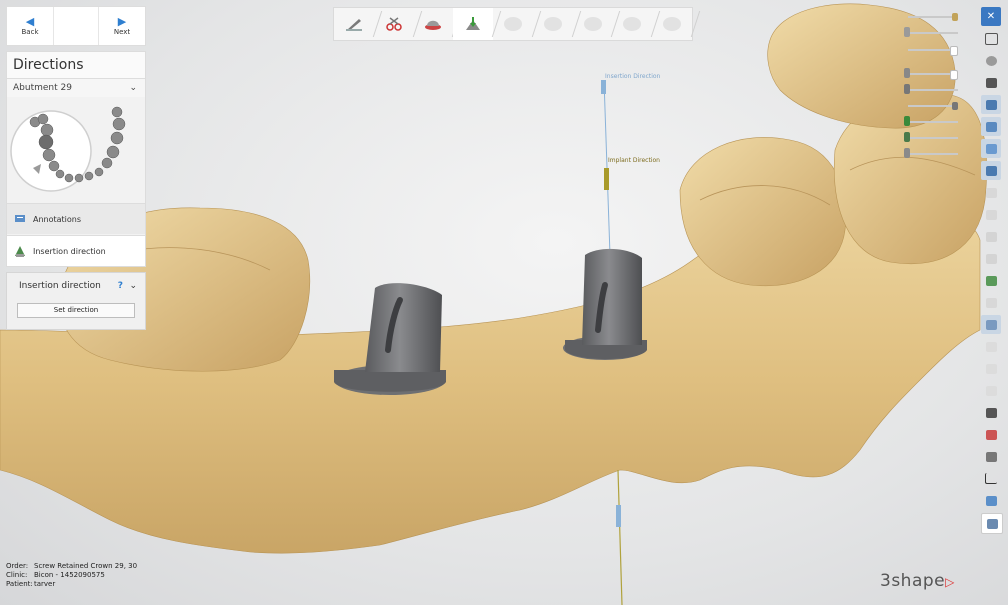 This screenshot has width=1008, height=605. What do you see at coordinates (42, 88) in the screenshot?
I see `tooth-selector-value: Abutment 29` at bounding box center [42, 88].